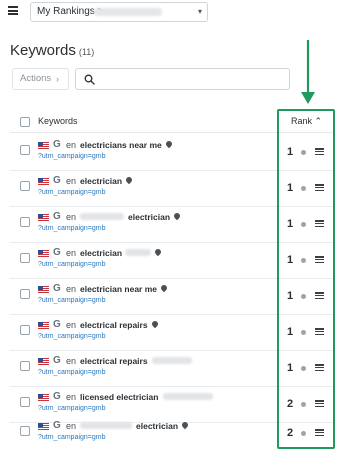 This screenshot has height=453, width=350. What do you see at coordinates (182, 79) in the screenshot?
I see `search-input` at bounding box center [182, 79].